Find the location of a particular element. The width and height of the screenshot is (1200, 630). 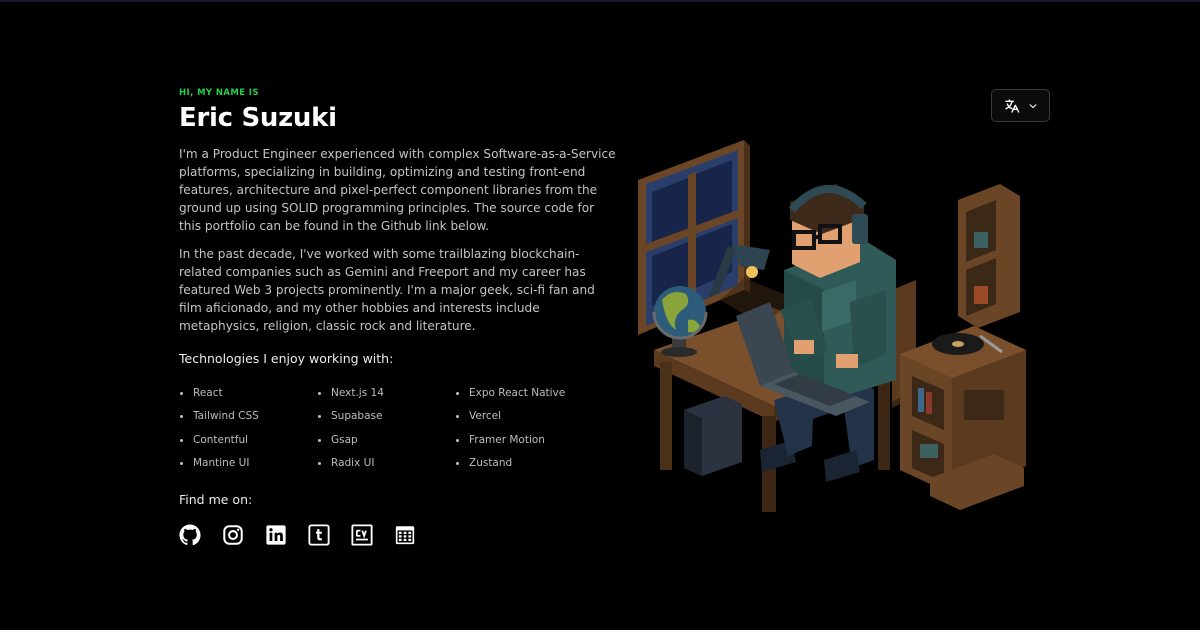

social-links is located at coordinates (297, 535).